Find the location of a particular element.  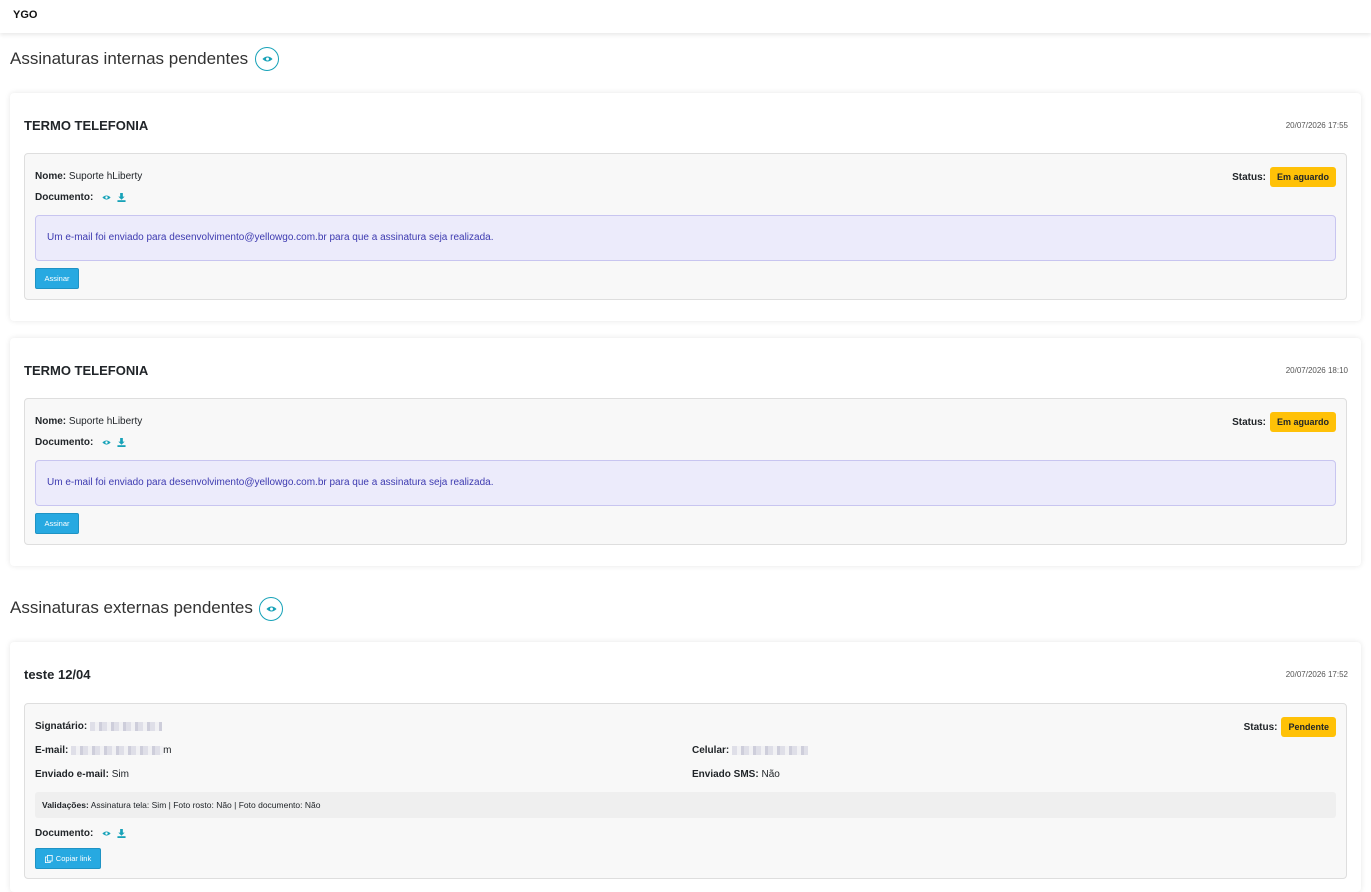

toggle-external-visibility-button is located at coordinates (271, 609).